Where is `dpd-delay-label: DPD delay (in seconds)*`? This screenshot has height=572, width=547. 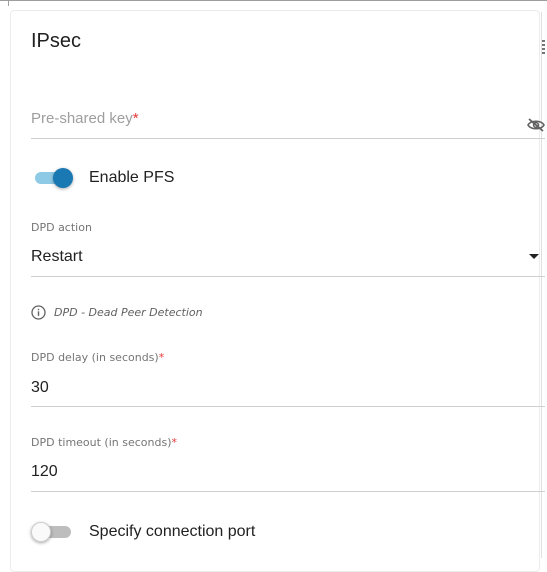
dpd-delay-label: DPD delay (in seconds)* is located at coordinates (98, 357).